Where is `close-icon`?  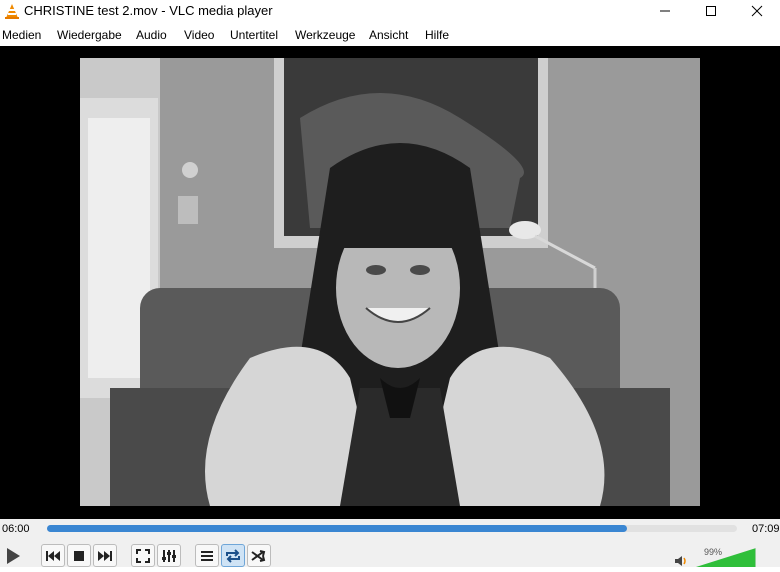
close-icon is located at coordinates (757, 11).